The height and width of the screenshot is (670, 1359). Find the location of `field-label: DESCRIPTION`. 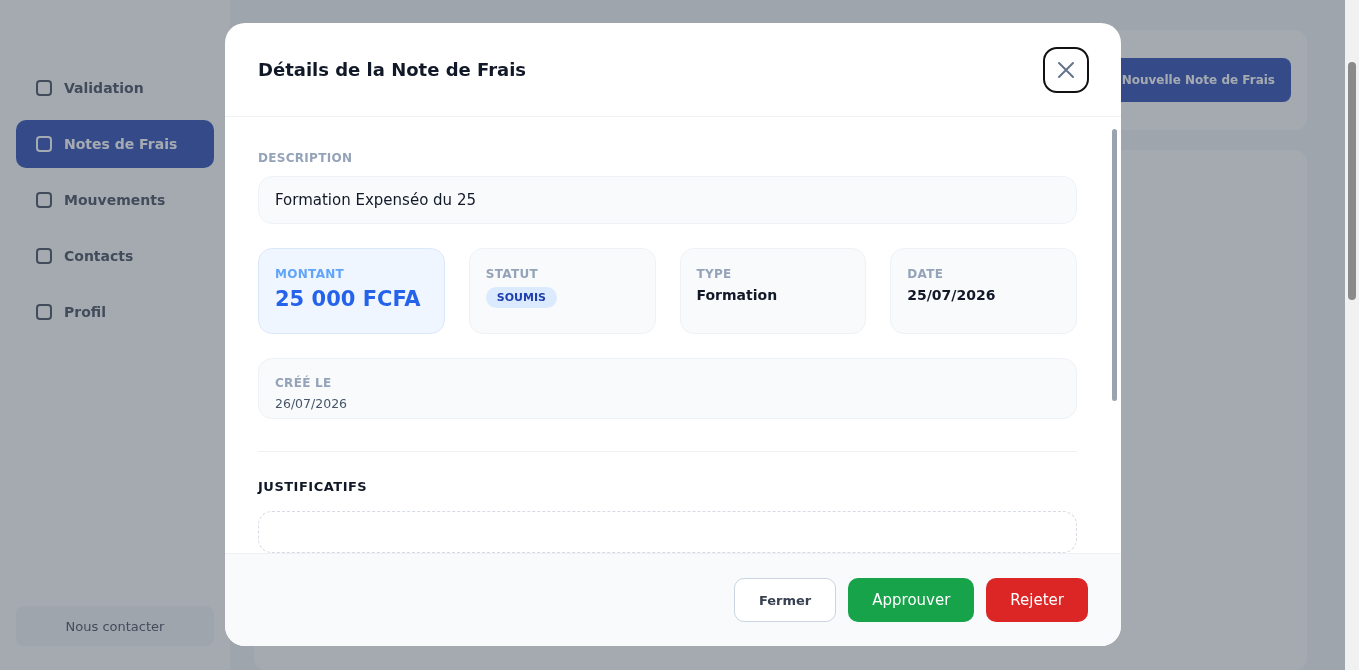

field-label: DESCRIPTION is located at coordinates (306, 158).